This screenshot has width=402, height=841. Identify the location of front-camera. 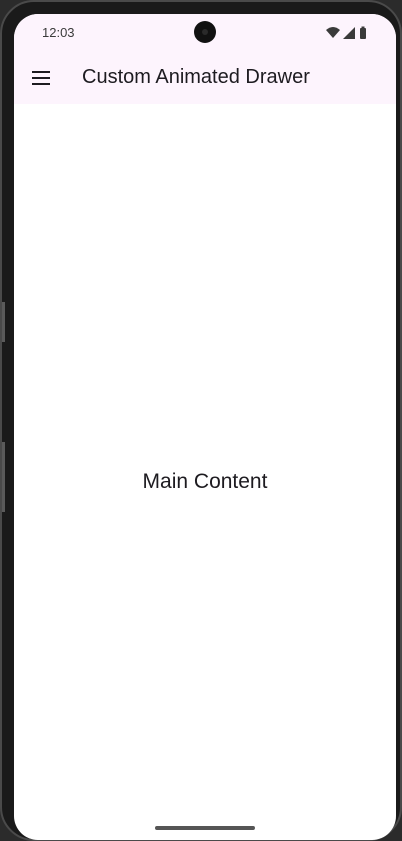
(205, 32).